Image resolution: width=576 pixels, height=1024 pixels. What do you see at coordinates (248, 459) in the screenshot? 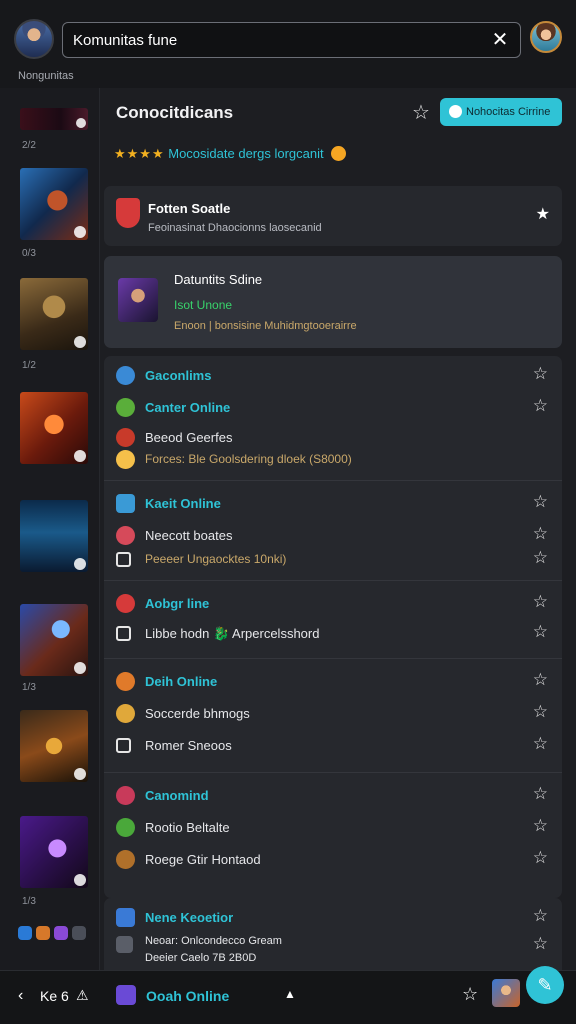
I see `list-item-label: Forces: Ble Goolsdering dloek (S8000)` at bounding box center [248, 459].